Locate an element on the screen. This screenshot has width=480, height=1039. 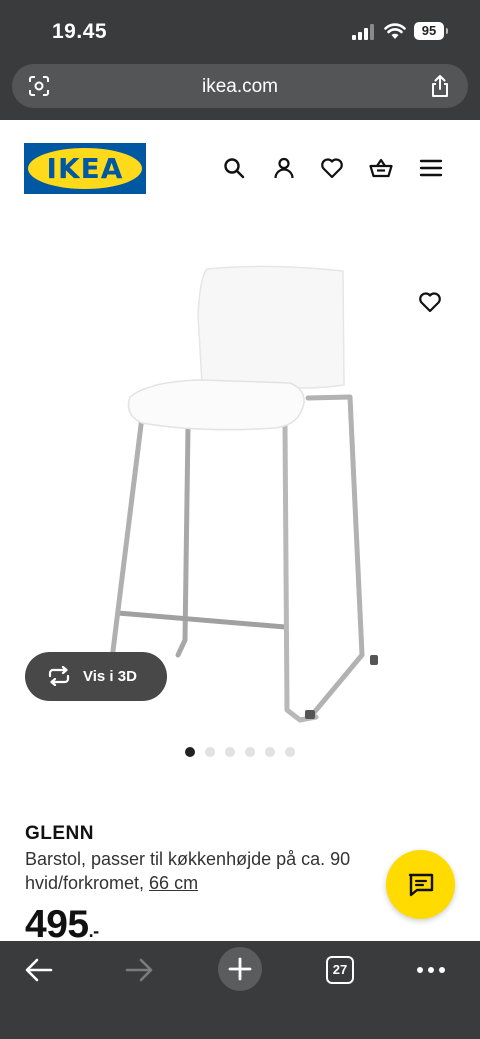
size-link: 66 cm is located at coordinates (173, 883).